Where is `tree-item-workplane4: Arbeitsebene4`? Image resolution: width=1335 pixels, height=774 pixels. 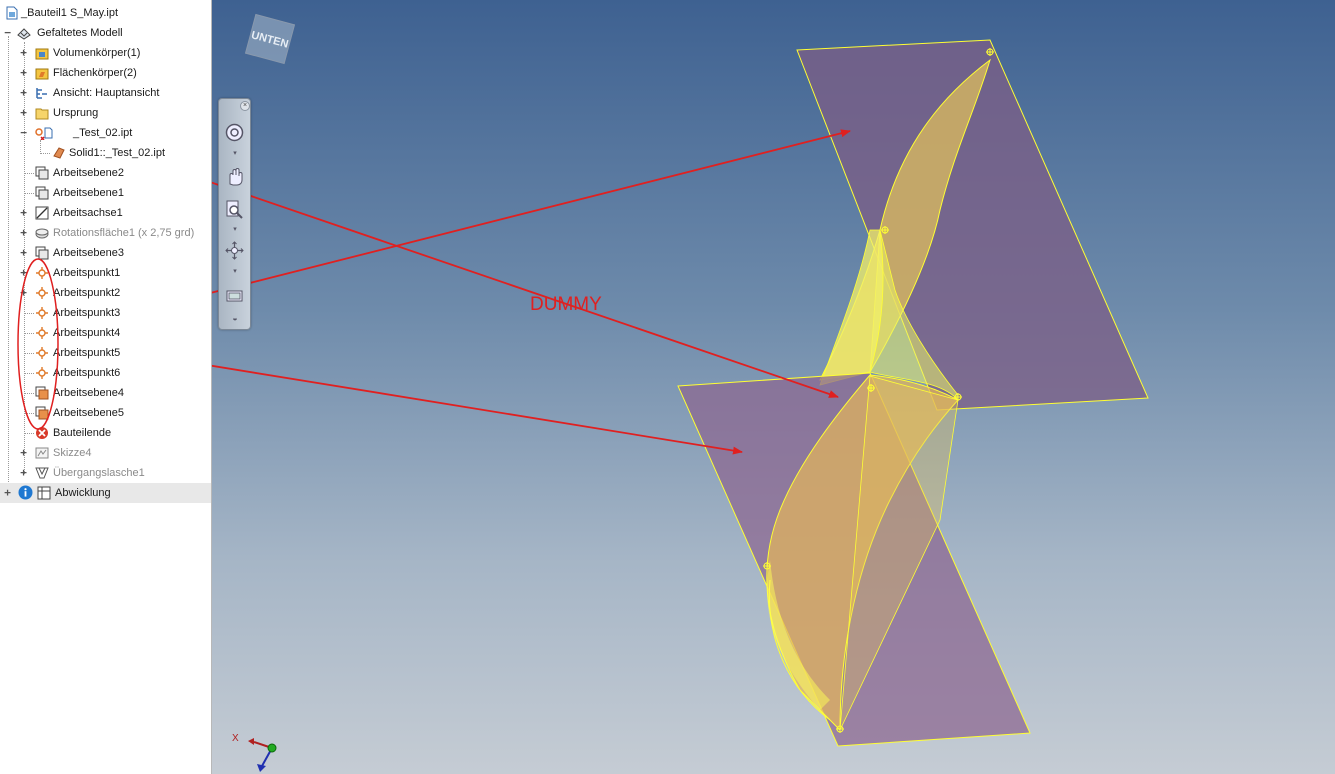
tree-item-workplane4: Arbeitsebene4 is located at coordinates (105, 393).